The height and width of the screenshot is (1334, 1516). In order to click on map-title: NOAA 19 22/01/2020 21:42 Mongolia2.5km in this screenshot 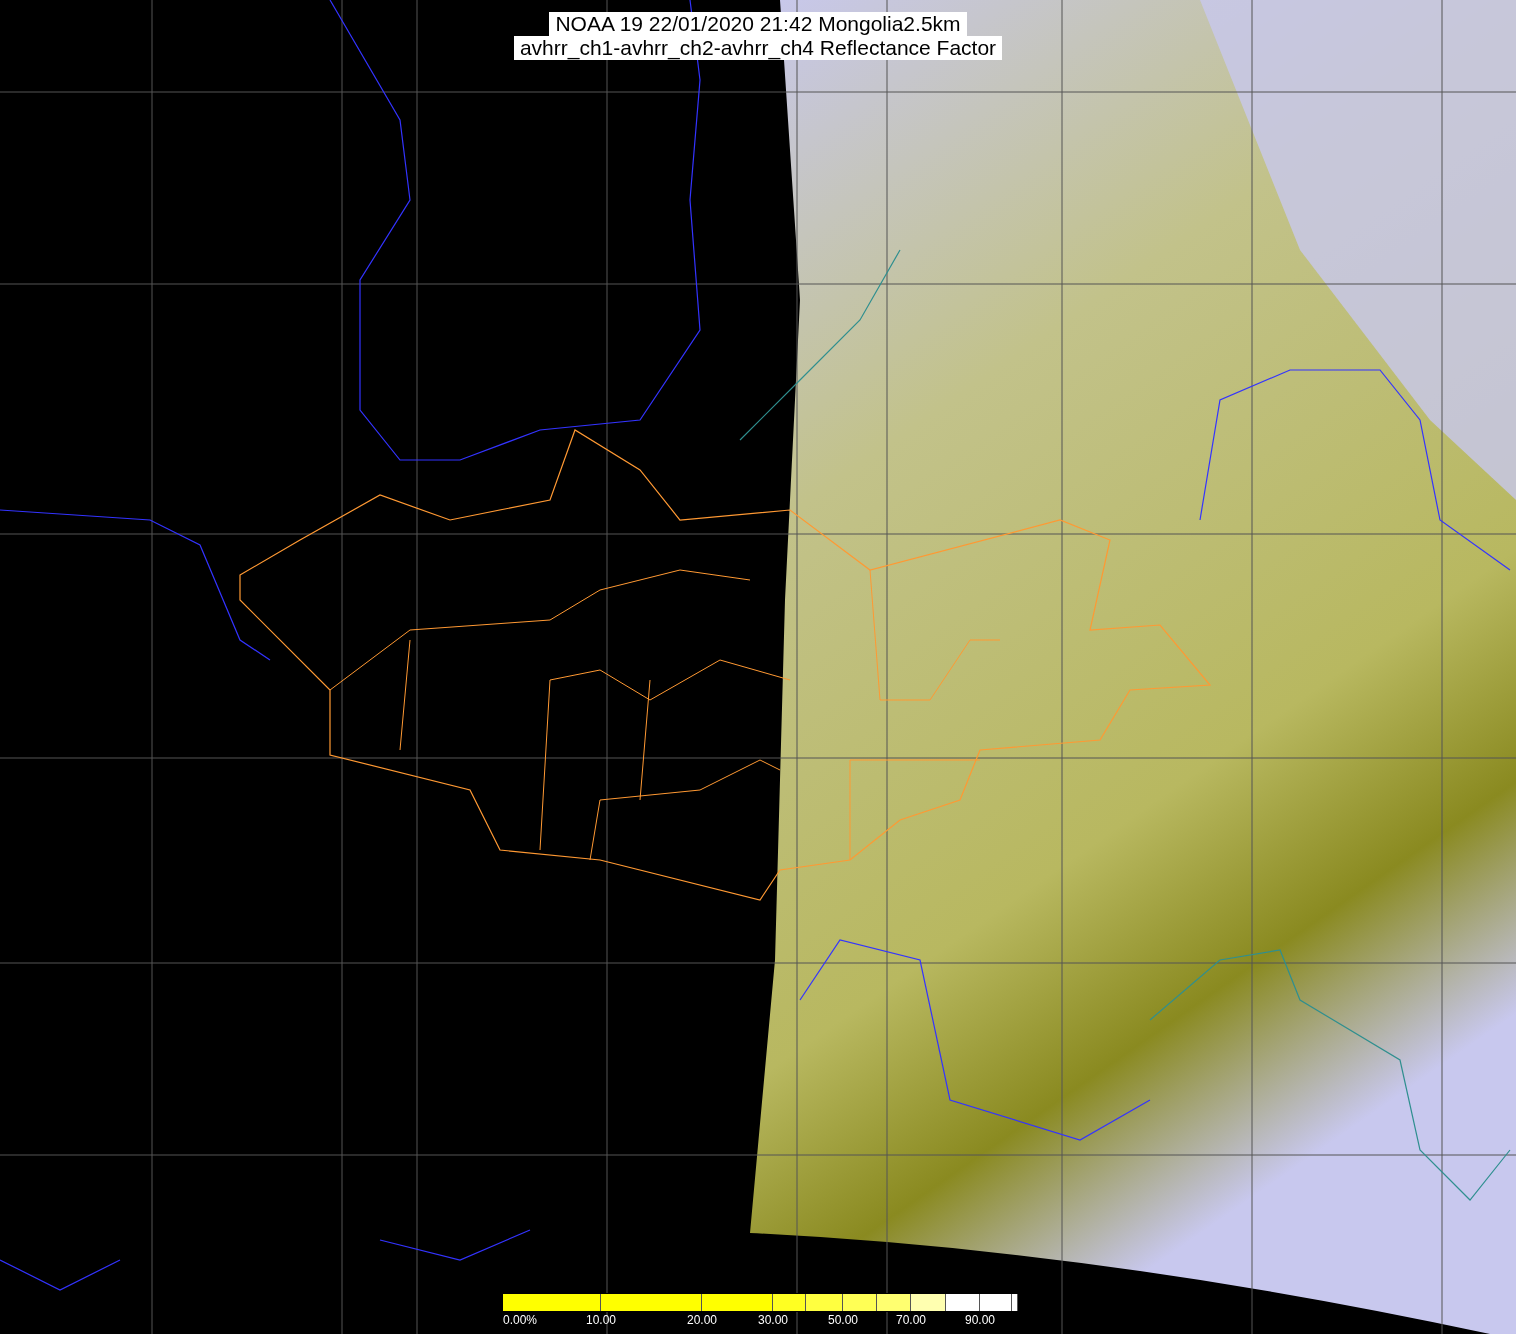, I will do `click(758, 24)`.